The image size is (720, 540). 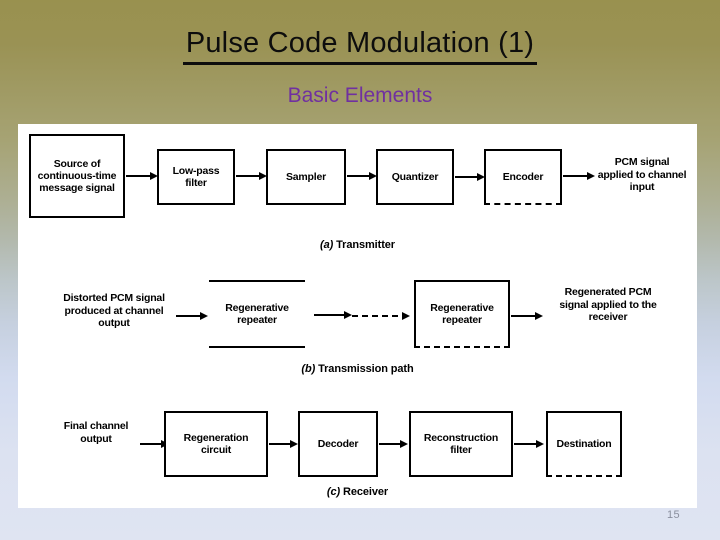 I want to click on arrow-decoder-to-reconstruction-filter, so click(x=393, y=443).